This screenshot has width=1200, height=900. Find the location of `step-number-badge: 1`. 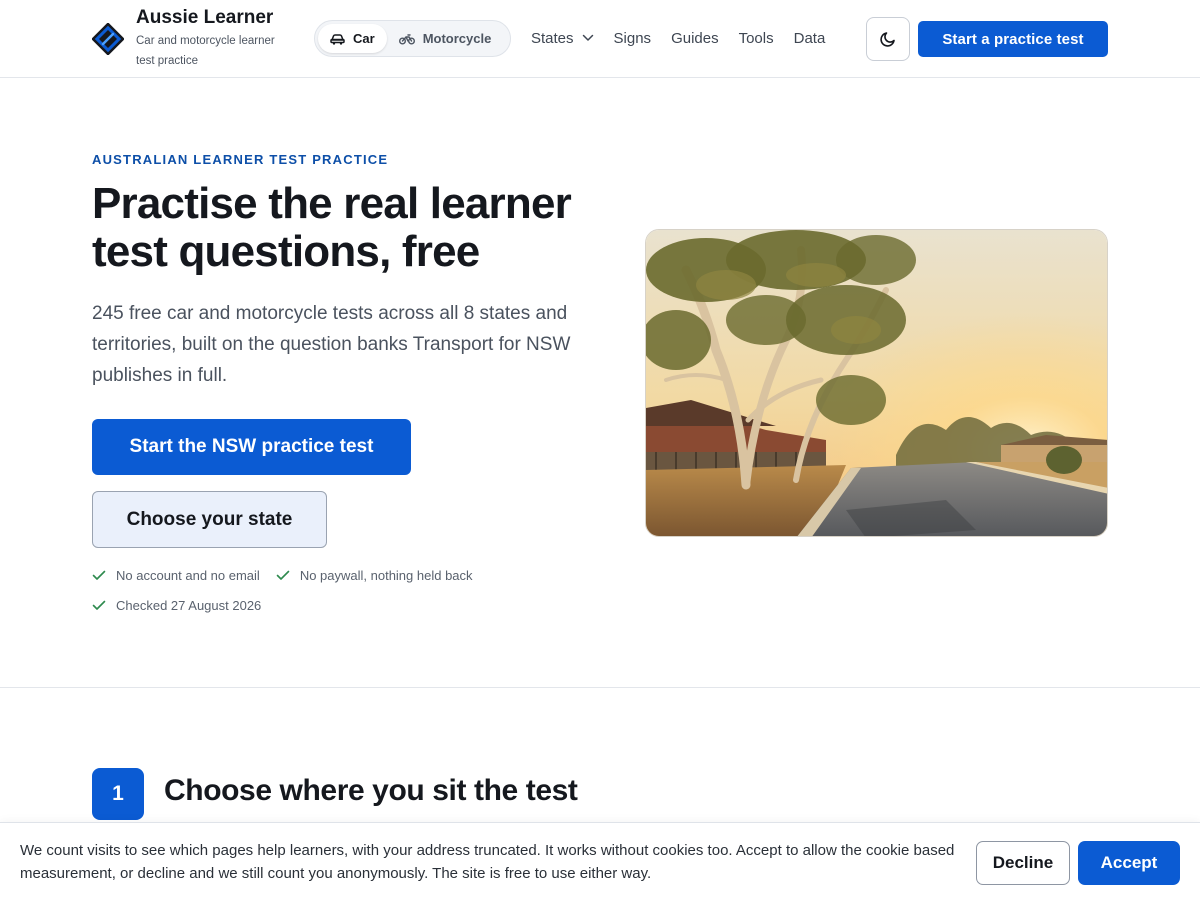

step-number-badge: 1 is located at coordinates (118, 794).